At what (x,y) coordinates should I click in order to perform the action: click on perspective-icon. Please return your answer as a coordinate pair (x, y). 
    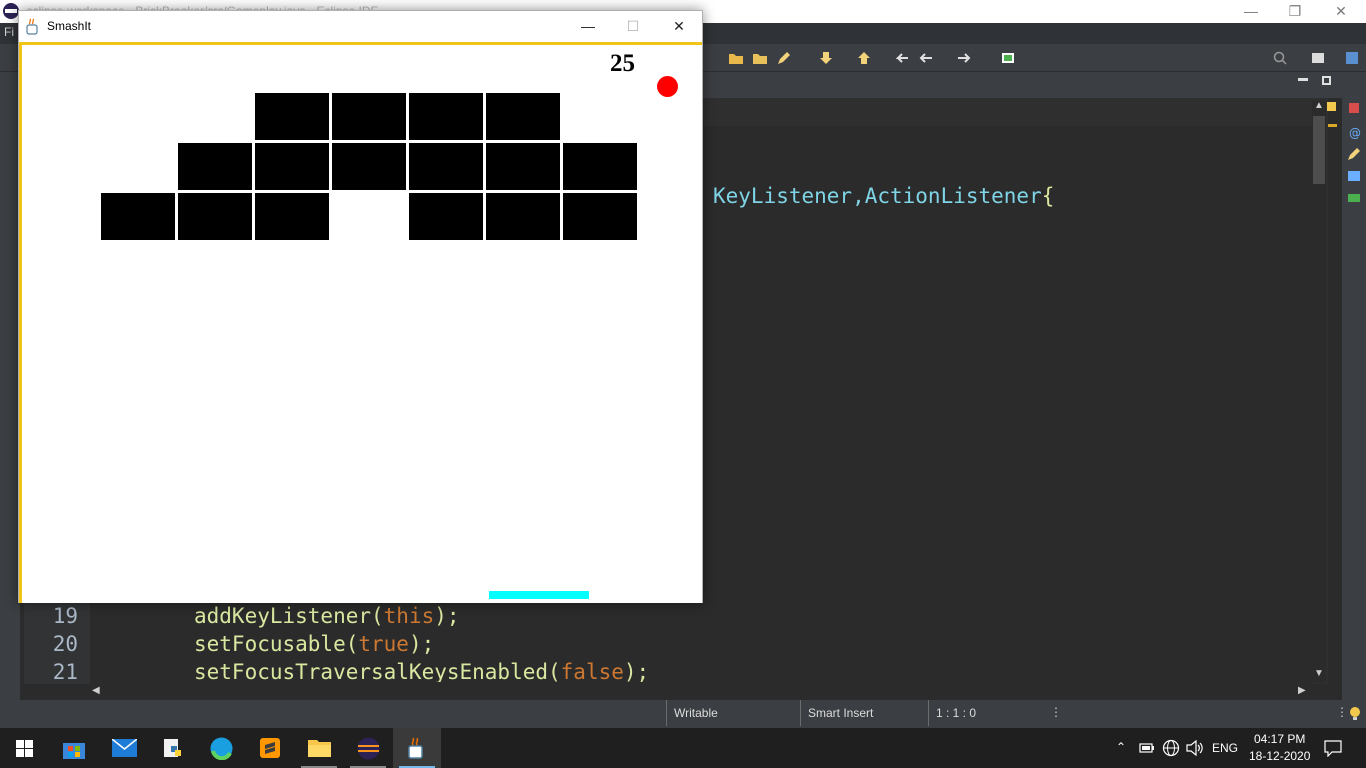
    Looking at the image, I should click on (1318, 58).